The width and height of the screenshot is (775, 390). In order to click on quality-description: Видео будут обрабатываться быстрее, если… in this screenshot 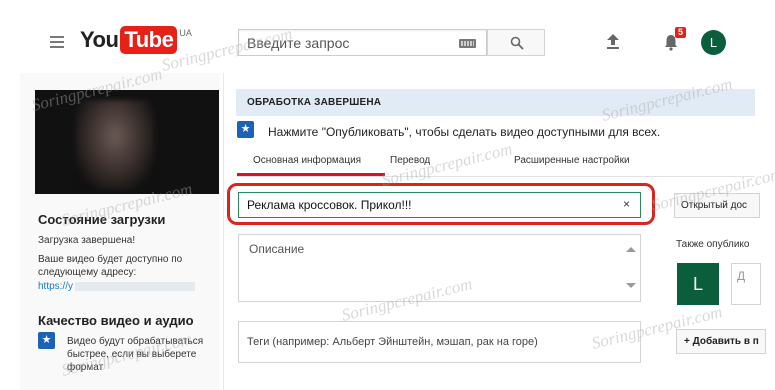, I will do `click(135, 354)`.